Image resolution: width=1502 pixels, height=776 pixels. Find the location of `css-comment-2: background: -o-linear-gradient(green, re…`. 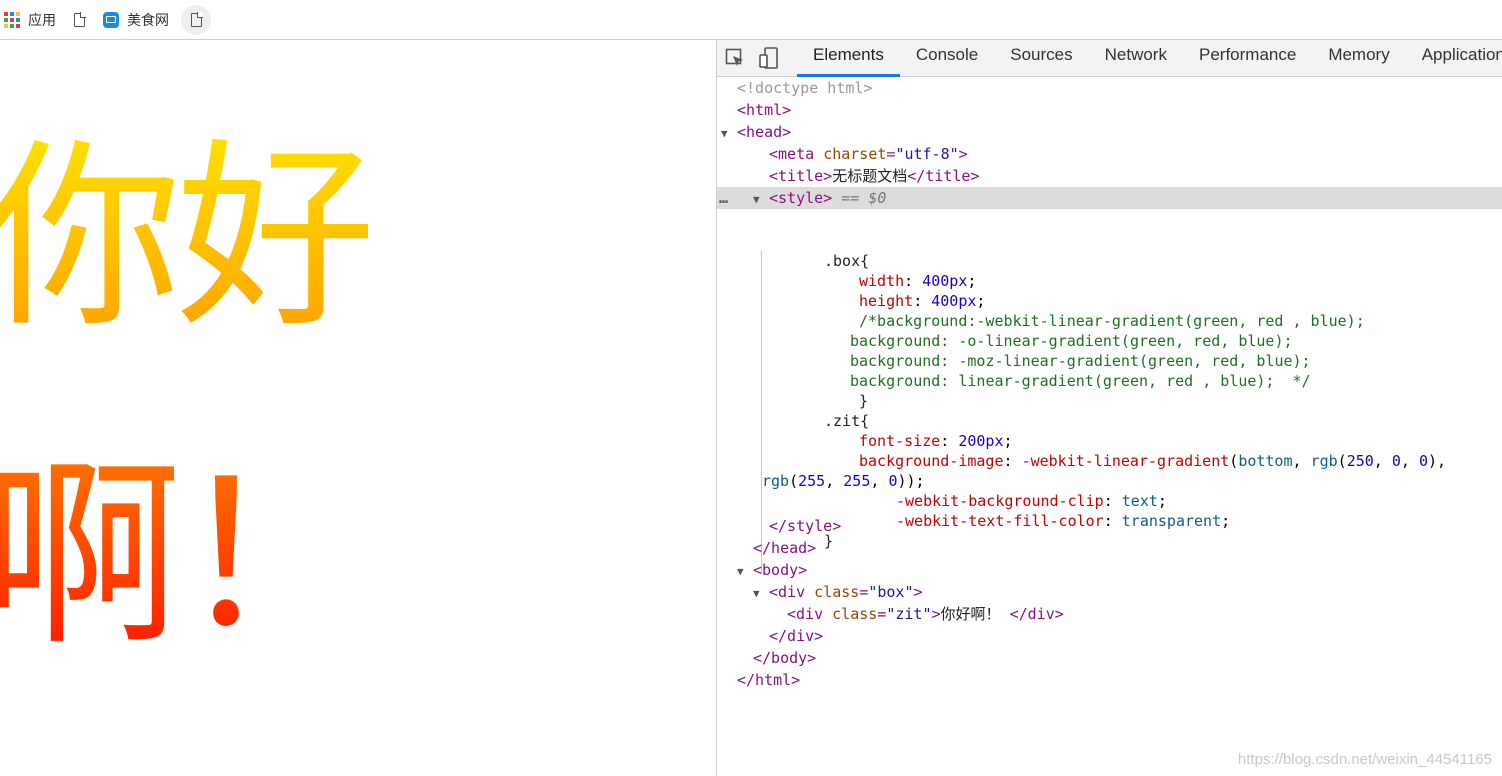

css-comment-2: background: -o-linear-gradient(green, re… is located at coordinates (1071, 341).